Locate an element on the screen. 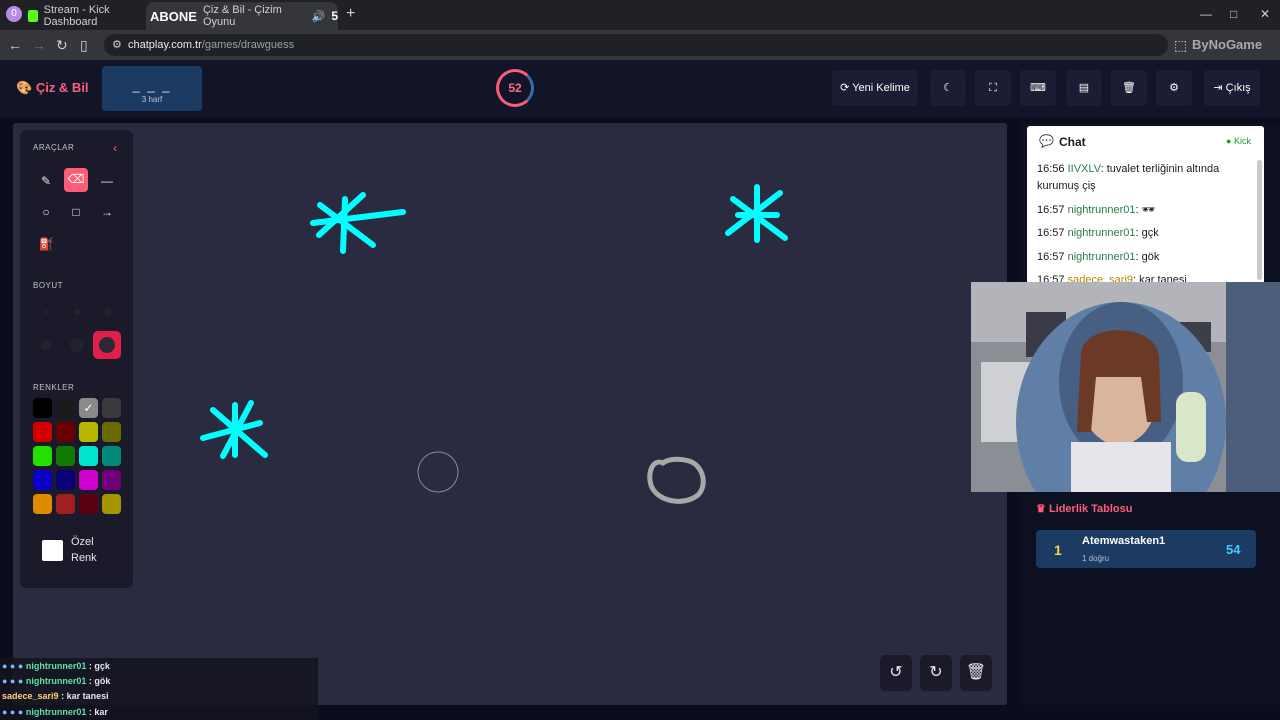  overlay-chat-line: ● ● ● nightrunner01 : kar is located at coordinates (55, 712).